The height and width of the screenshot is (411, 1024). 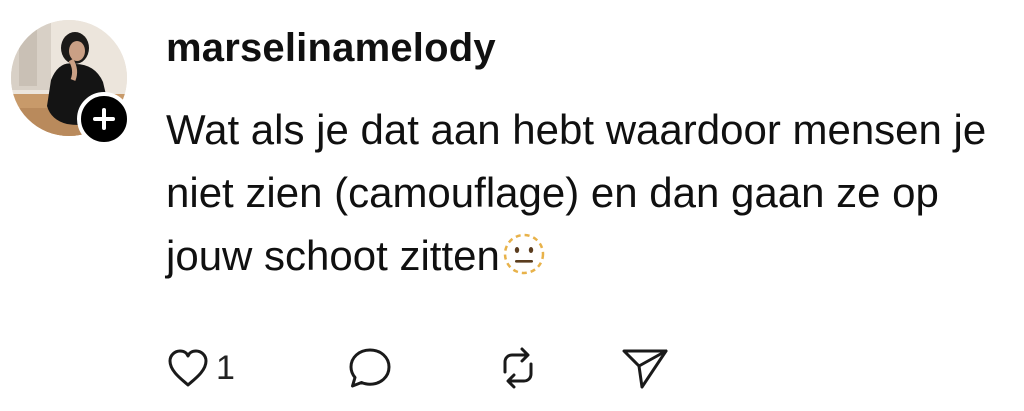 I want to click on comment-actions: 1, so click(x=418, y=368).